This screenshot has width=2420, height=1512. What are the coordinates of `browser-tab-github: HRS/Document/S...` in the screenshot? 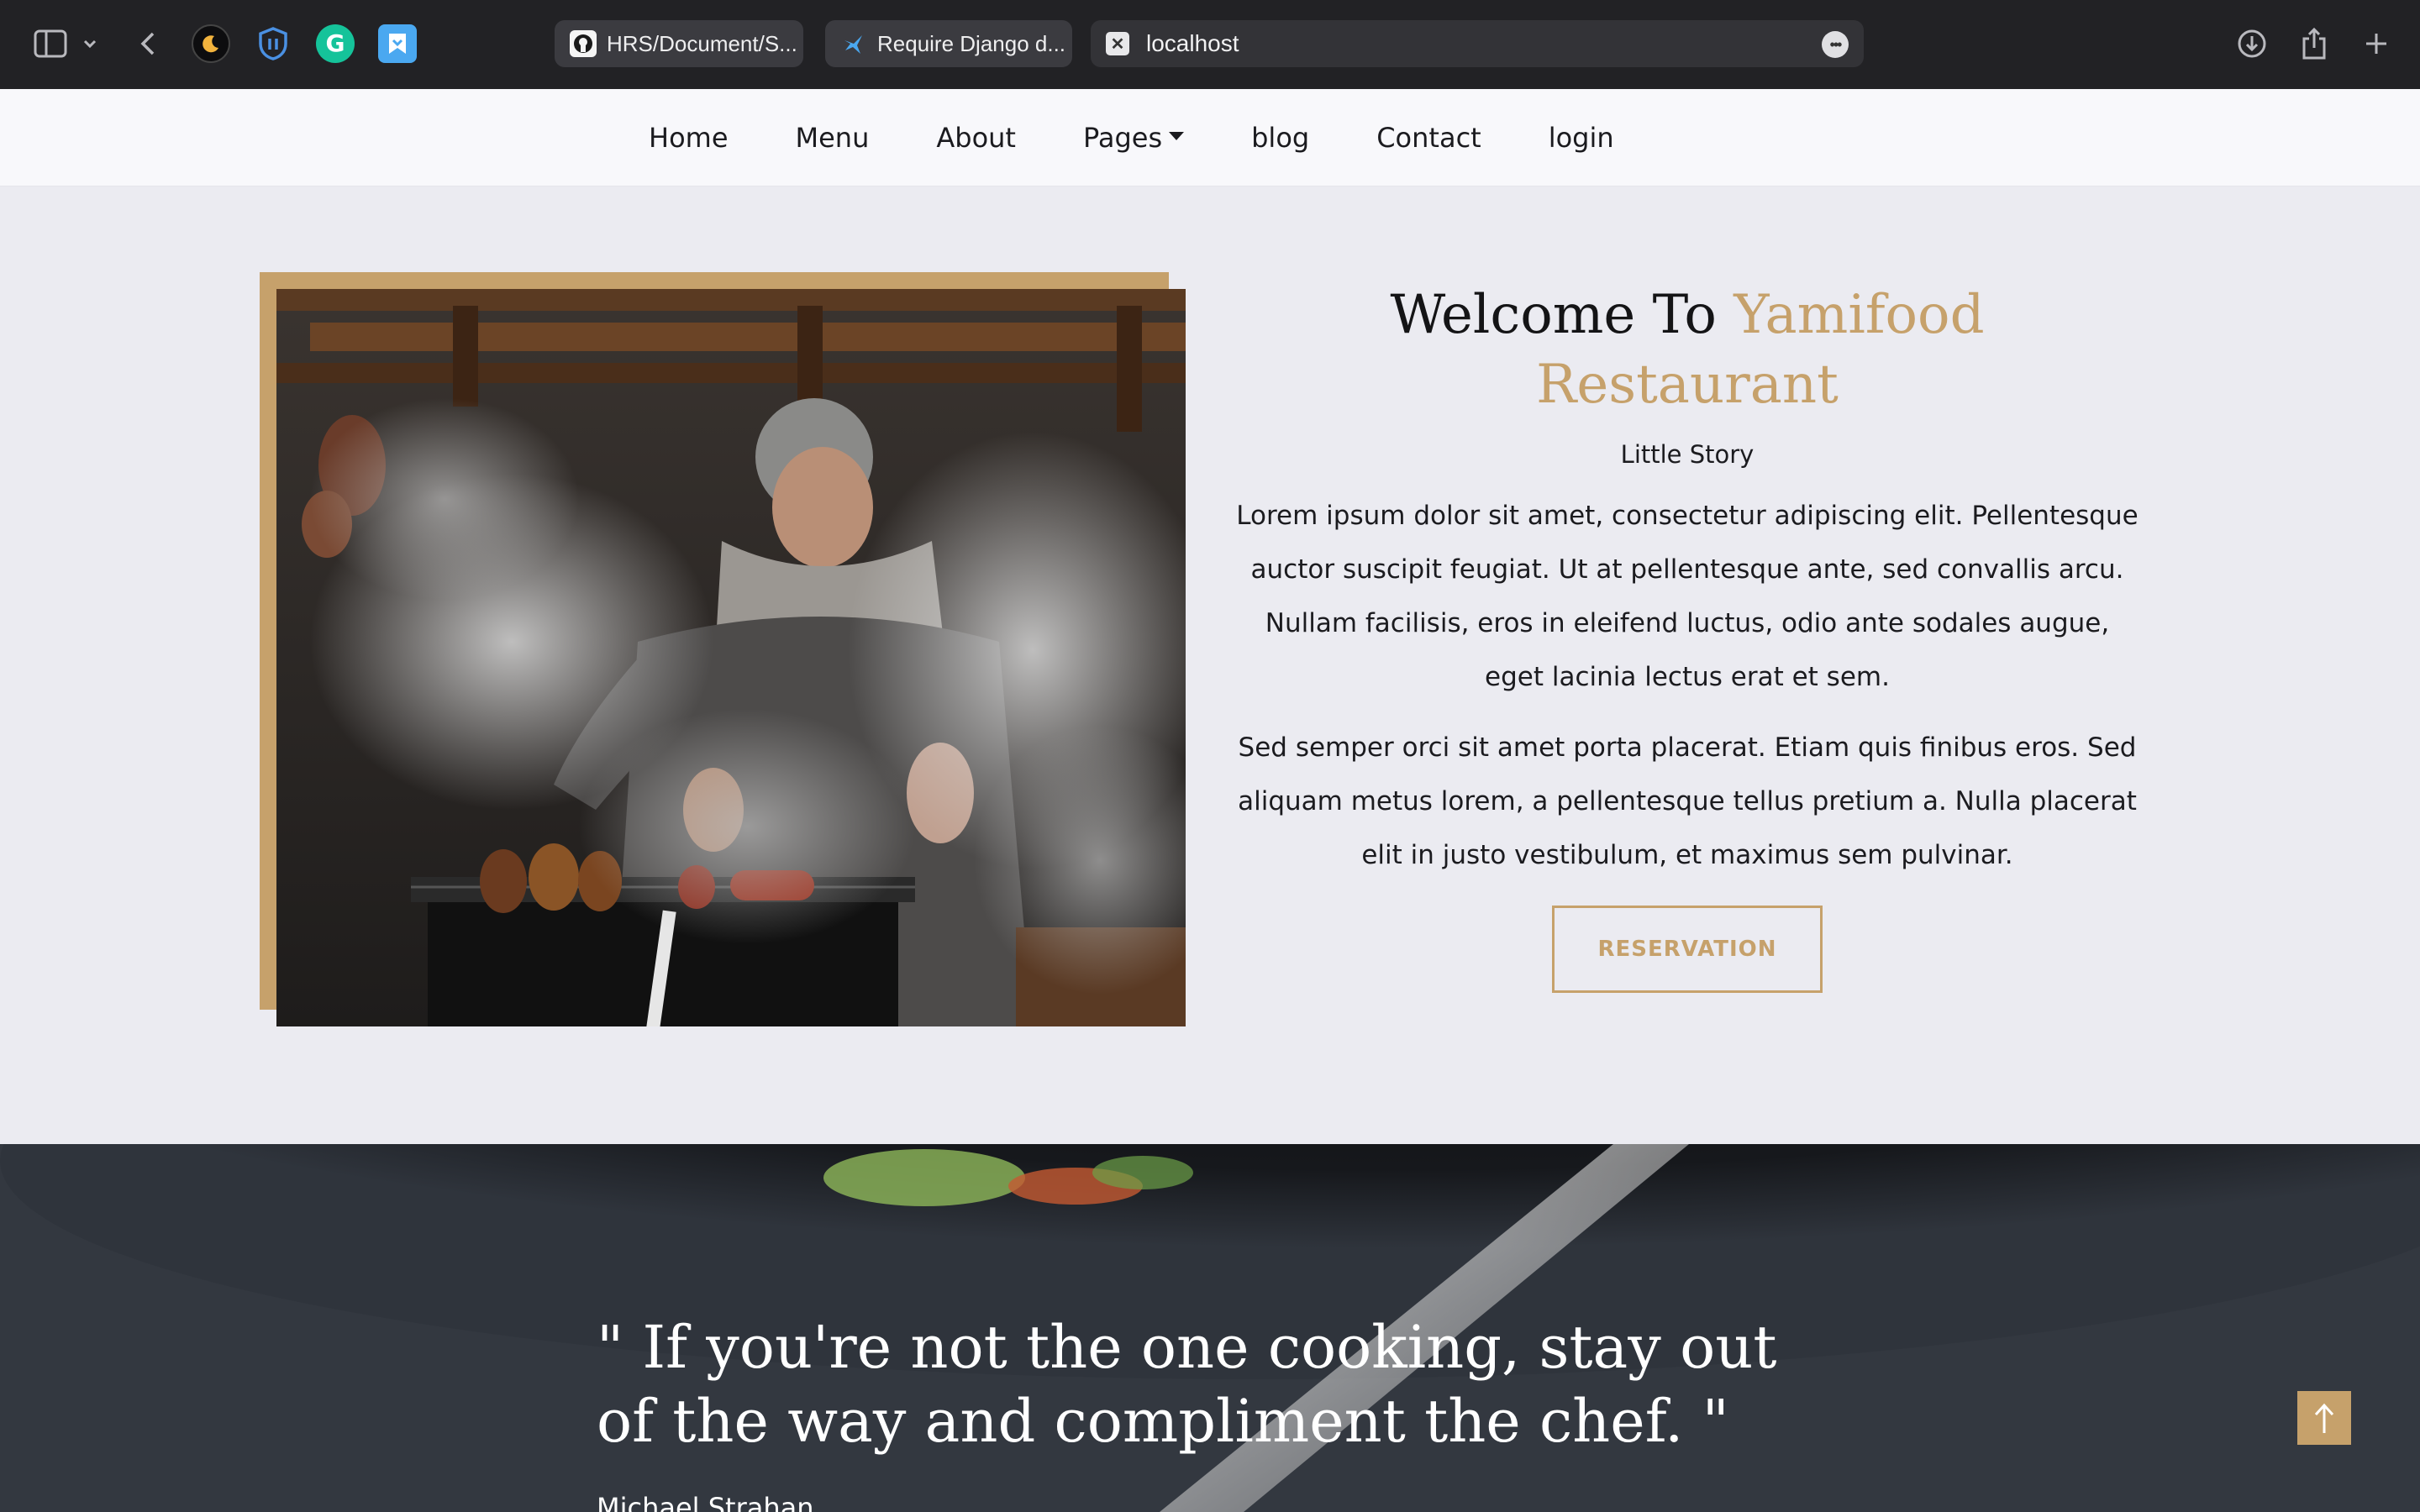 It's located at (679, 43).